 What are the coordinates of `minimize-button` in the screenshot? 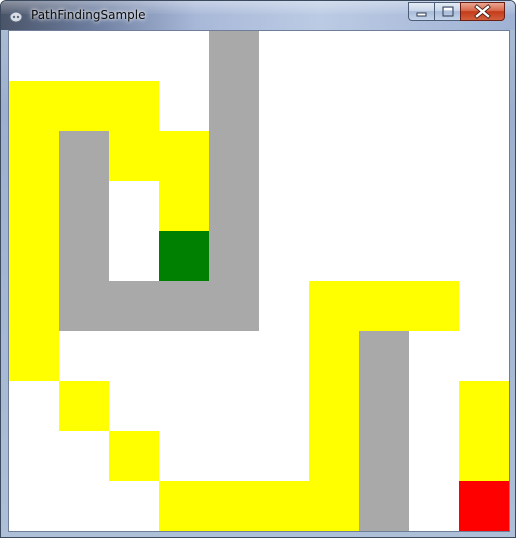 It's located at (421, 11).